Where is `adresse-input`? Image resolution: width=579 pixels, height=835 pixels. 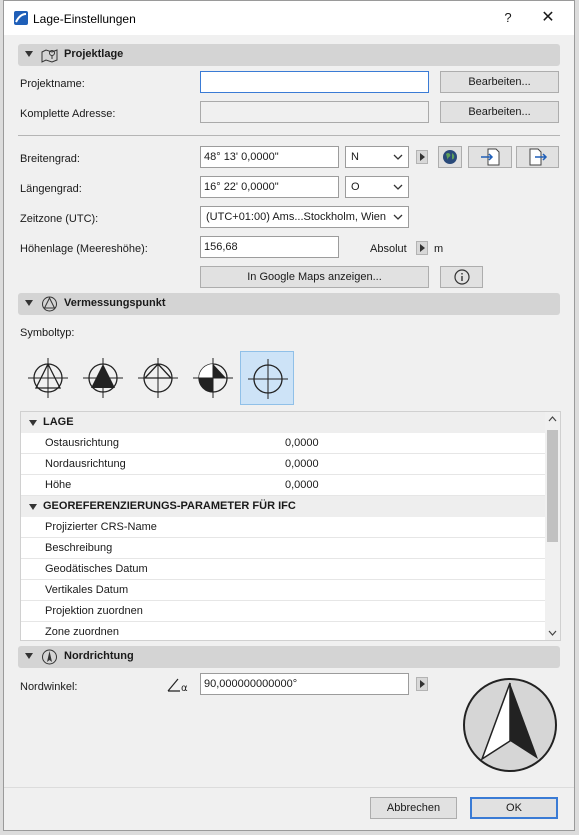
adresse-input is located at coordinates (314, 112).